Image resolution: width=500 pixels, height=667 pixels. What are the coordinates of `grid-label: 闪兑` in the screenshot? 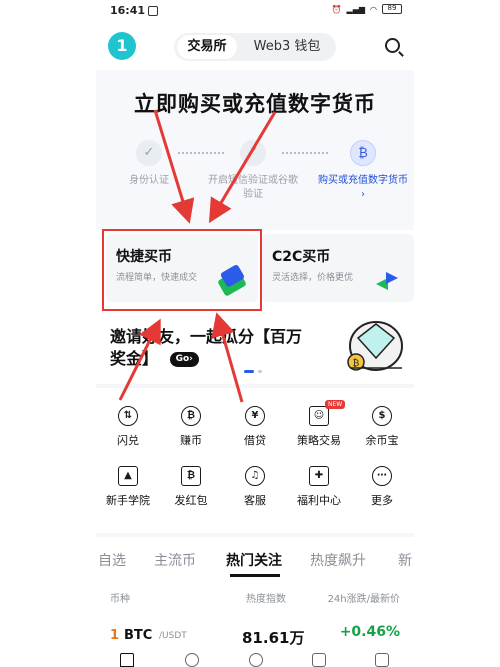 It's located at (128, 440).